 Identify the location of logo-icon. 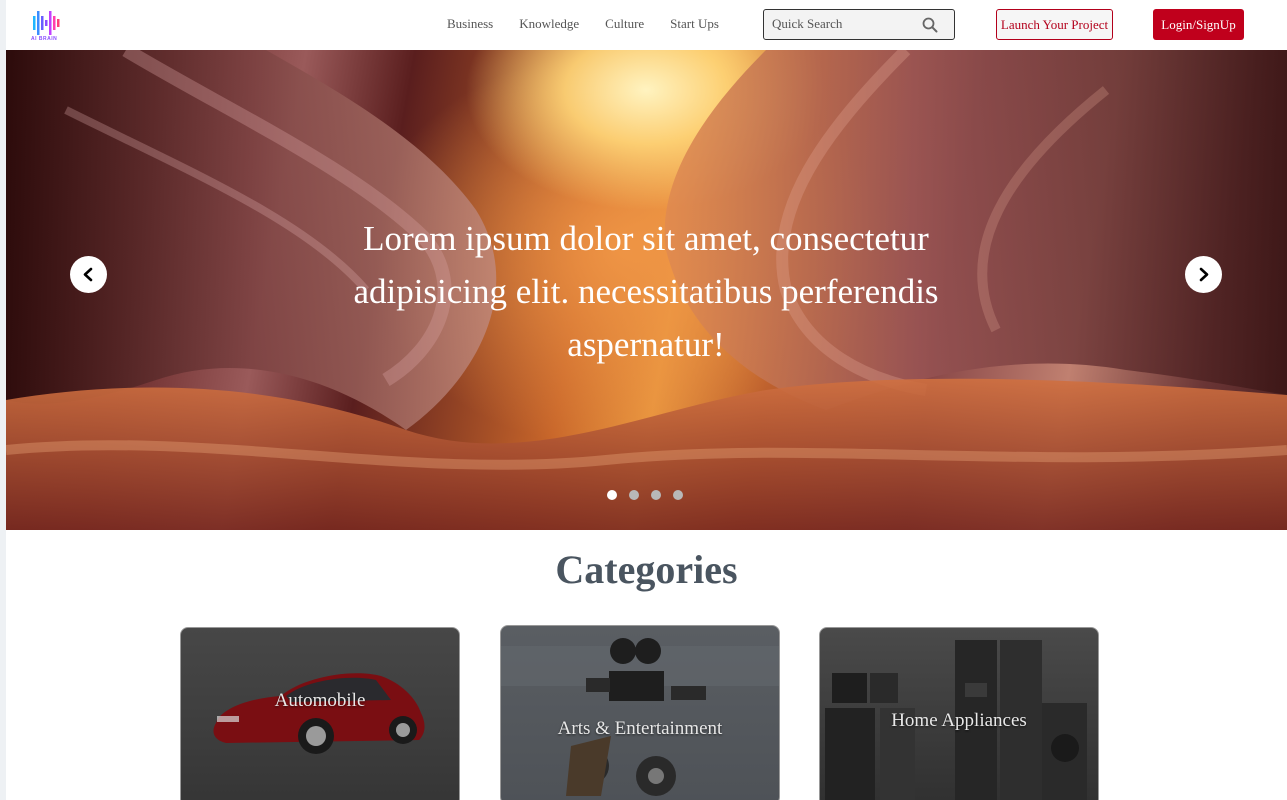
(46, 23).